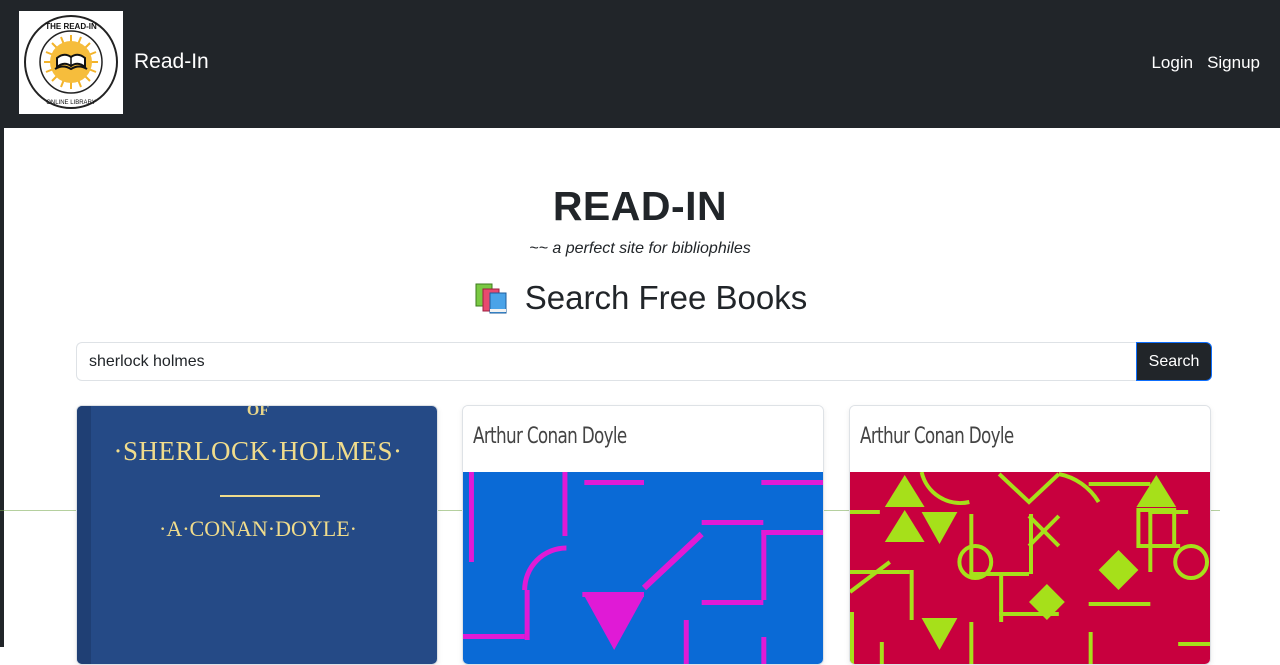  I want to click on cover-author: ·A·CONAN·DOYLE·, so click(258, 528).